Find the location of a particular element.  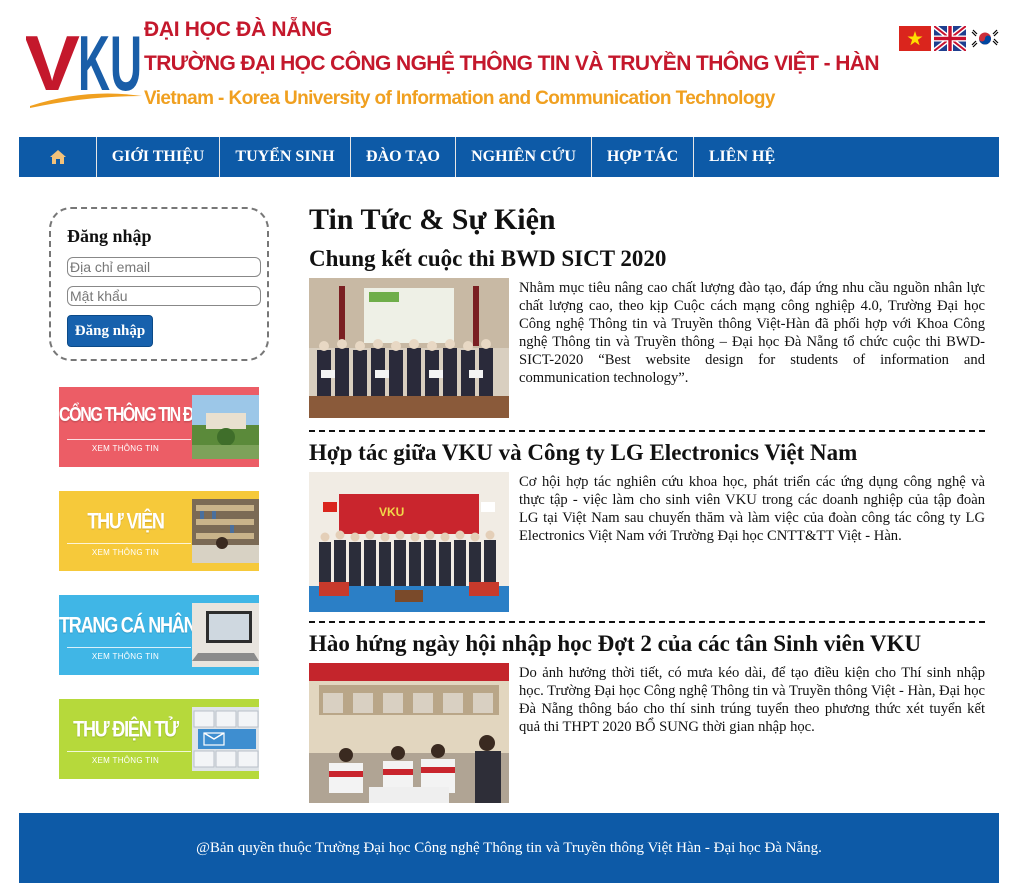

language-switcher is located at coordinates (950, 38).